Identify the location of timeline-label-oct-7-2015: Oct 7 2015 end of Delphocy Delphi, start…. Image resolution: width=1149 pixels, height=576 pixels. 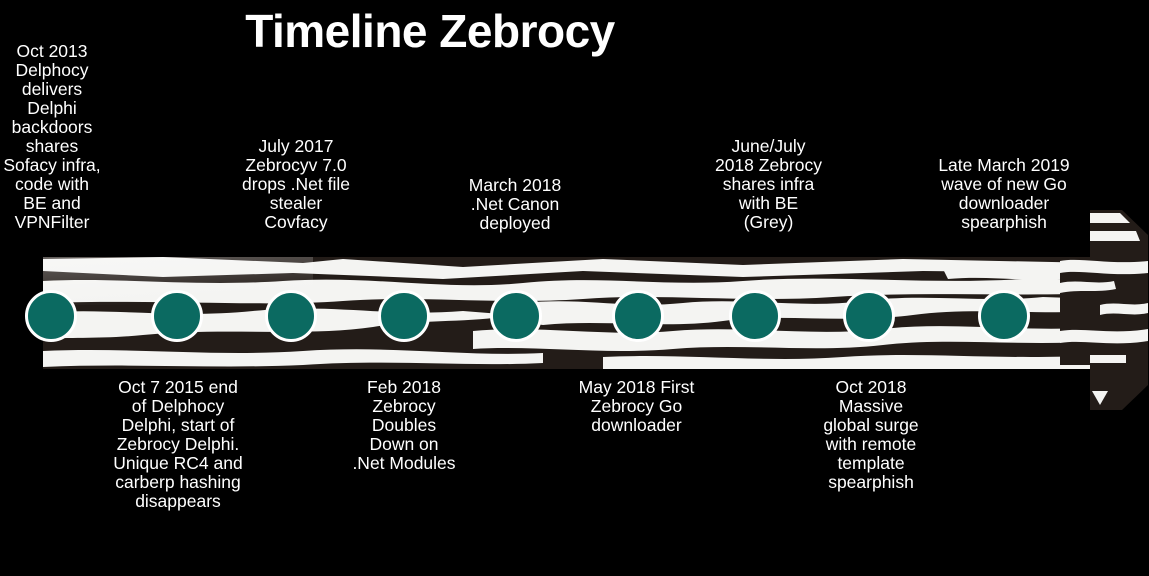
(178, 444).